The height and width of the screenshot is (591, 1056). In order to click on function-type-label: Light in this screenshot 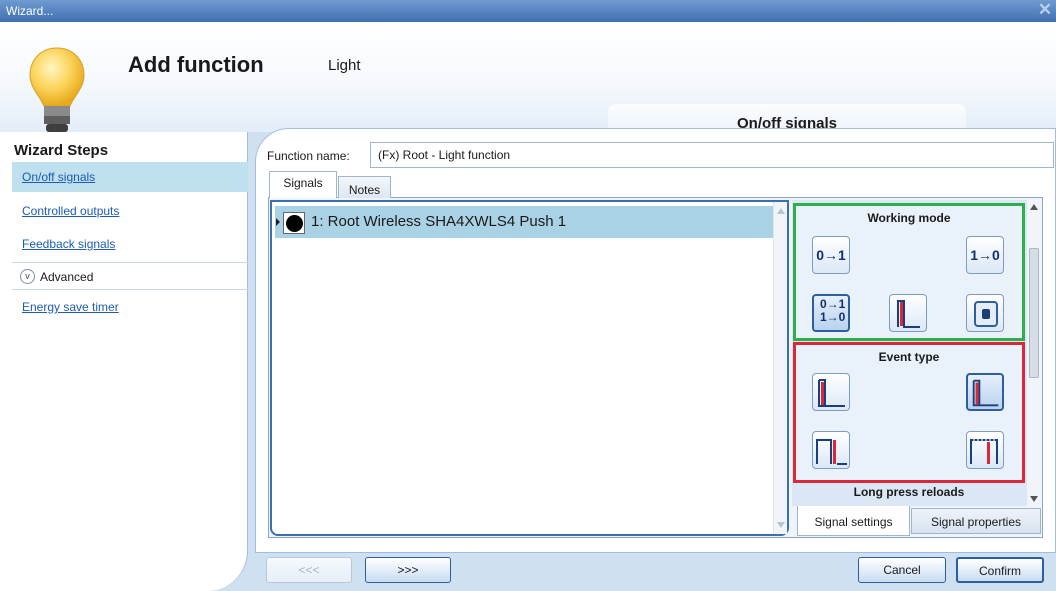, I will do `click(344, 65)`.